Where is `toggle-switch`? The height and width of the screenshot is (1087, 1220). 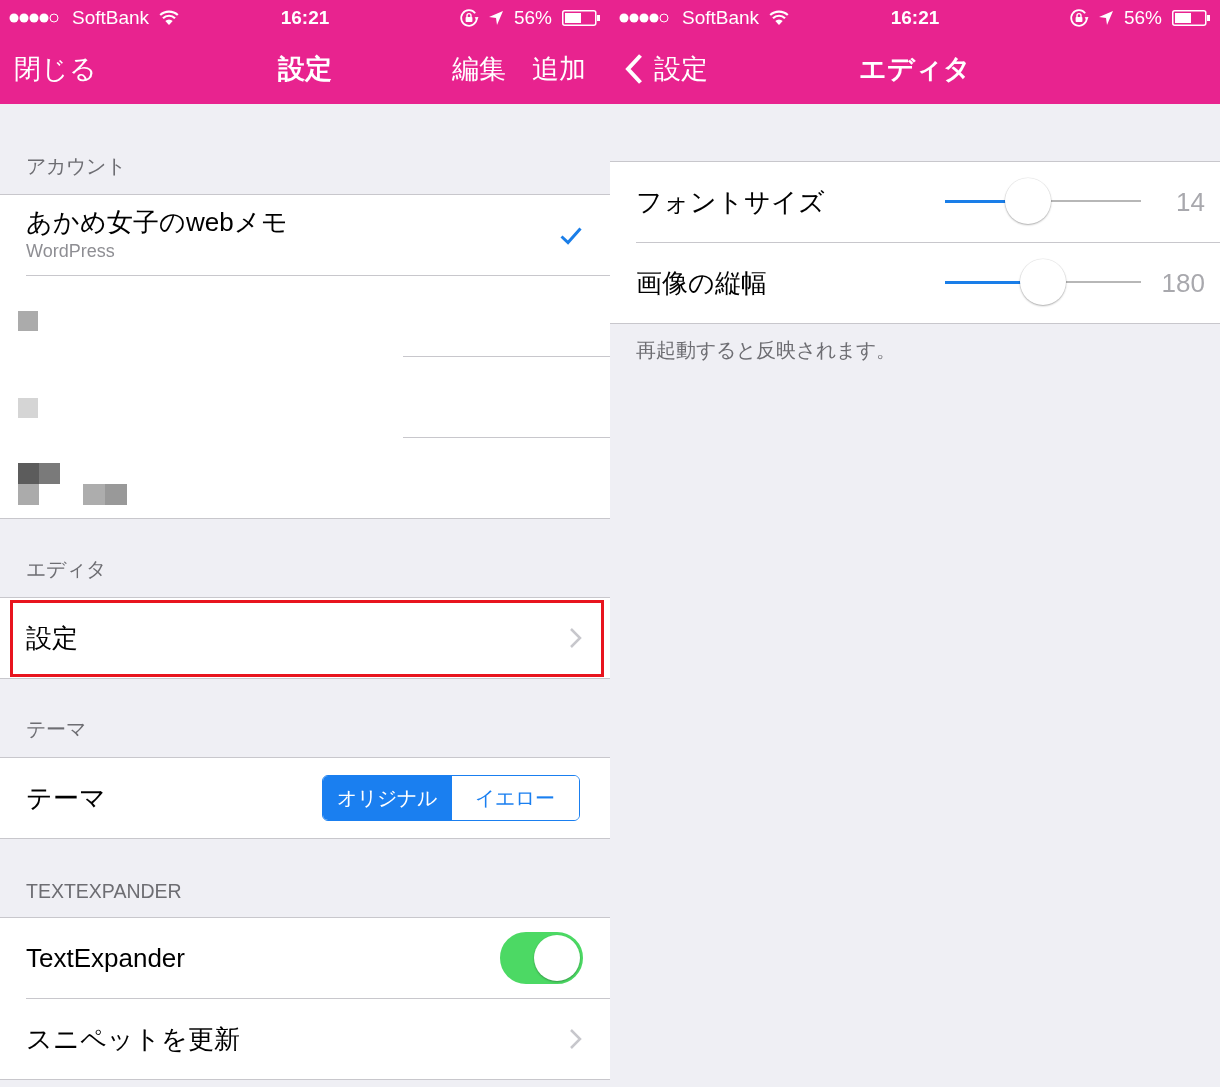 toggle-switch is located at coordinates (541, 958).